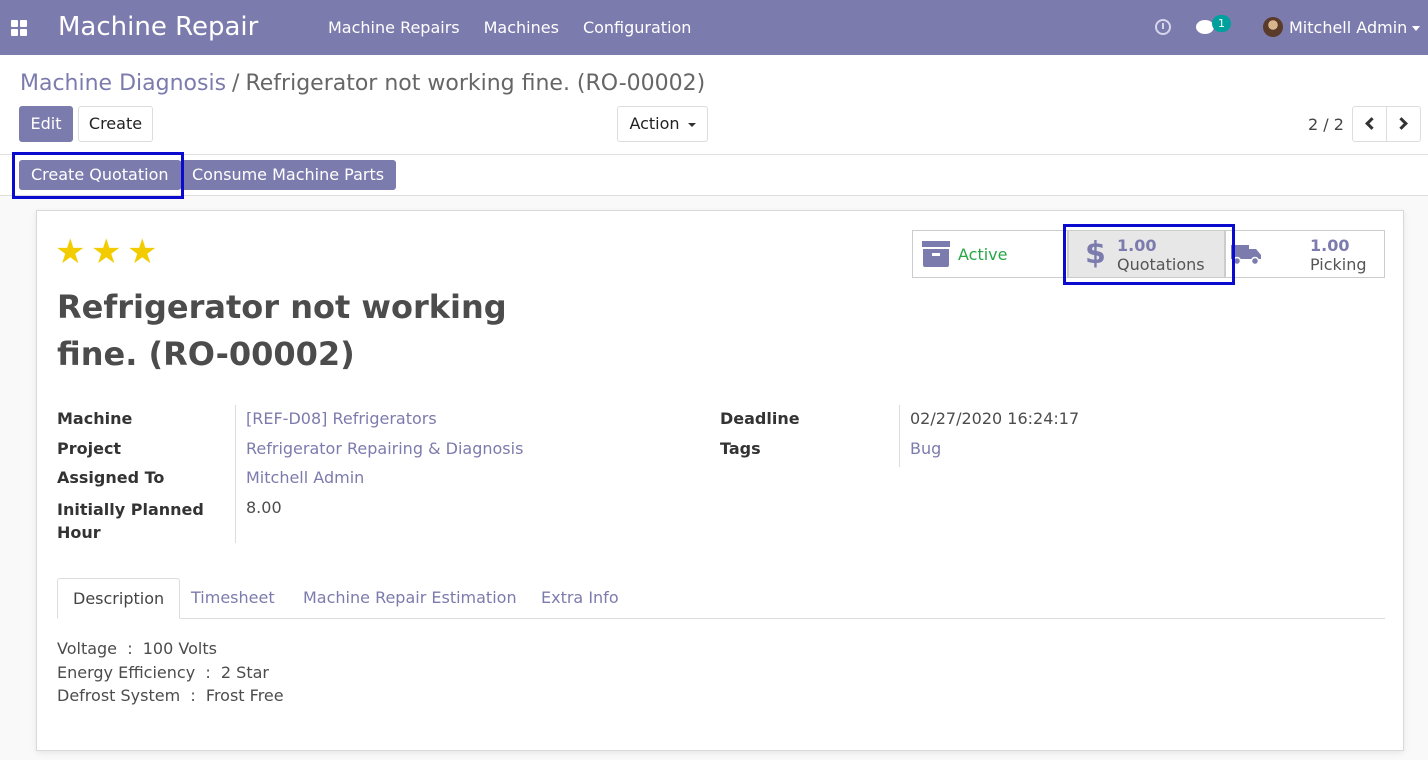 The image size is (1428, 760). Describe the element at coordinates (111, 477) in the screenshot. I see `assigned-to-label: Assigned To` at that location.